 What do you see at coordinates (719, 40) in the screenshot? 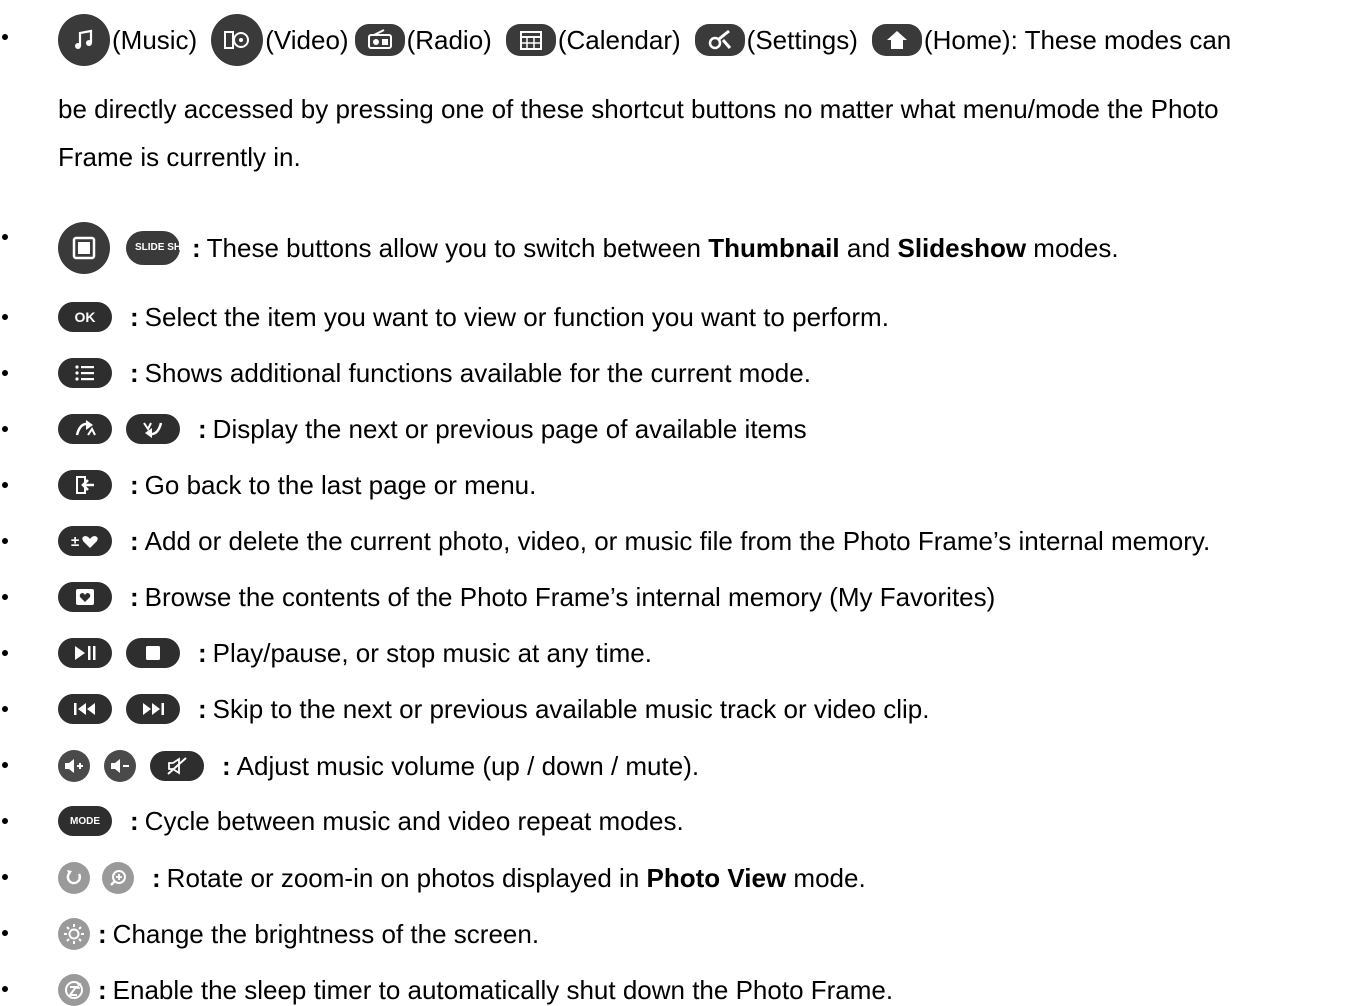
I see `settings-icon` at bounding box center [719, 40].